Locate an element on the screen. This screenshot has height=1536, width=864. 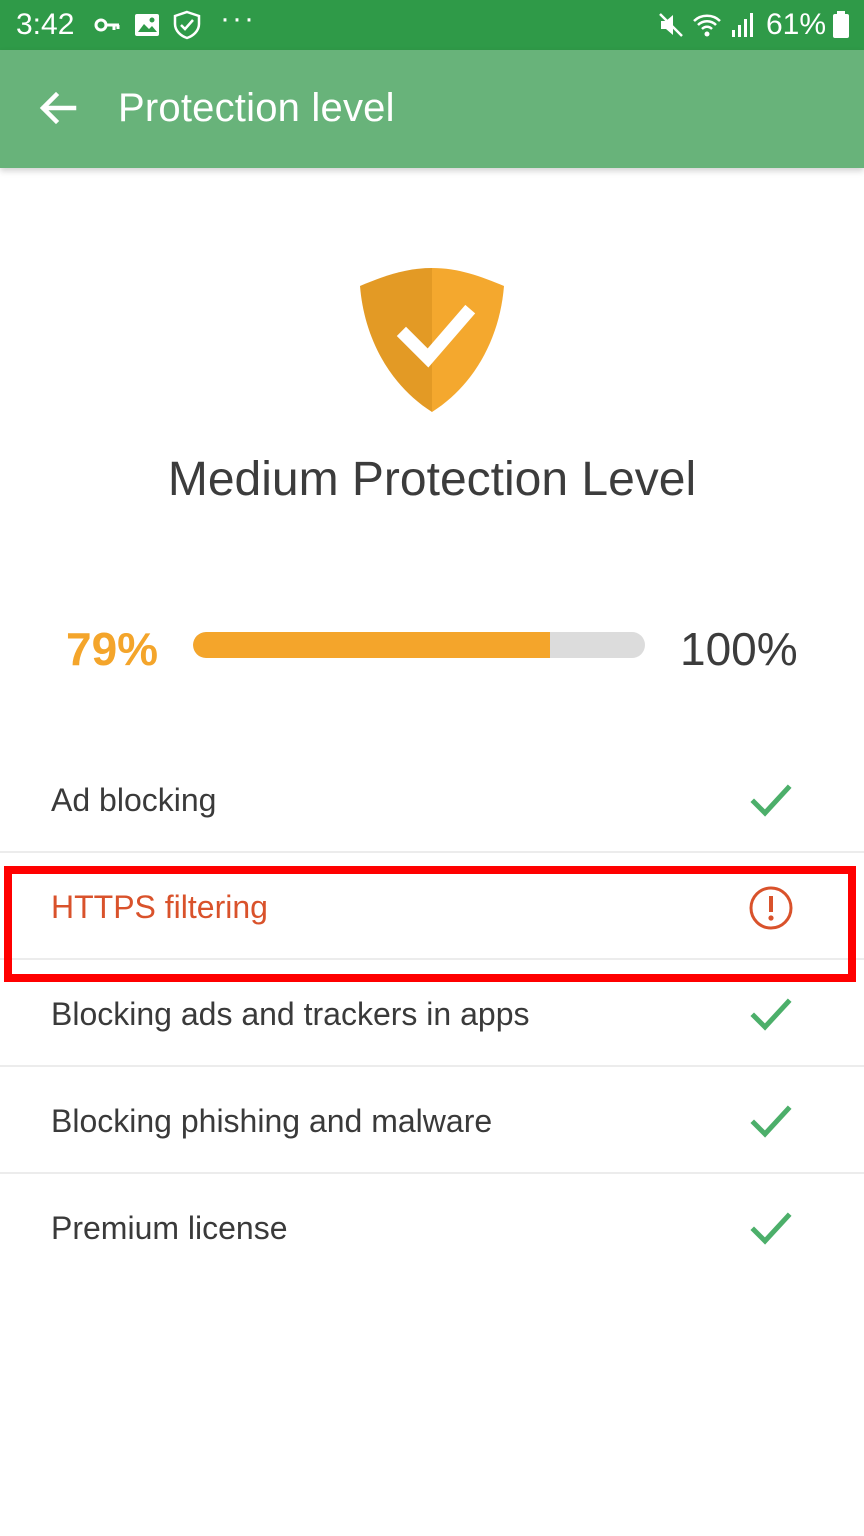
feature-label: Blocking phishing and malware is located at coordinates (272, 1121).